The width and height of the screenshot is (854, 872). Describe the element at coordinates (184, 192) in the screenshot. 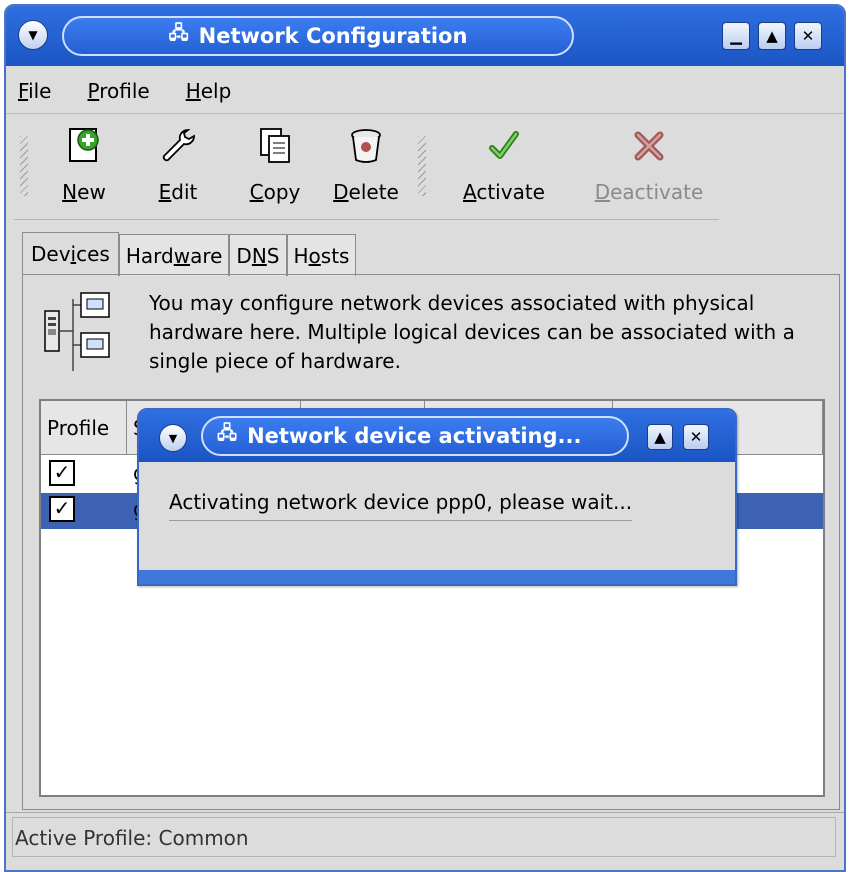

I see `edit-label-rest: dit` at that location.